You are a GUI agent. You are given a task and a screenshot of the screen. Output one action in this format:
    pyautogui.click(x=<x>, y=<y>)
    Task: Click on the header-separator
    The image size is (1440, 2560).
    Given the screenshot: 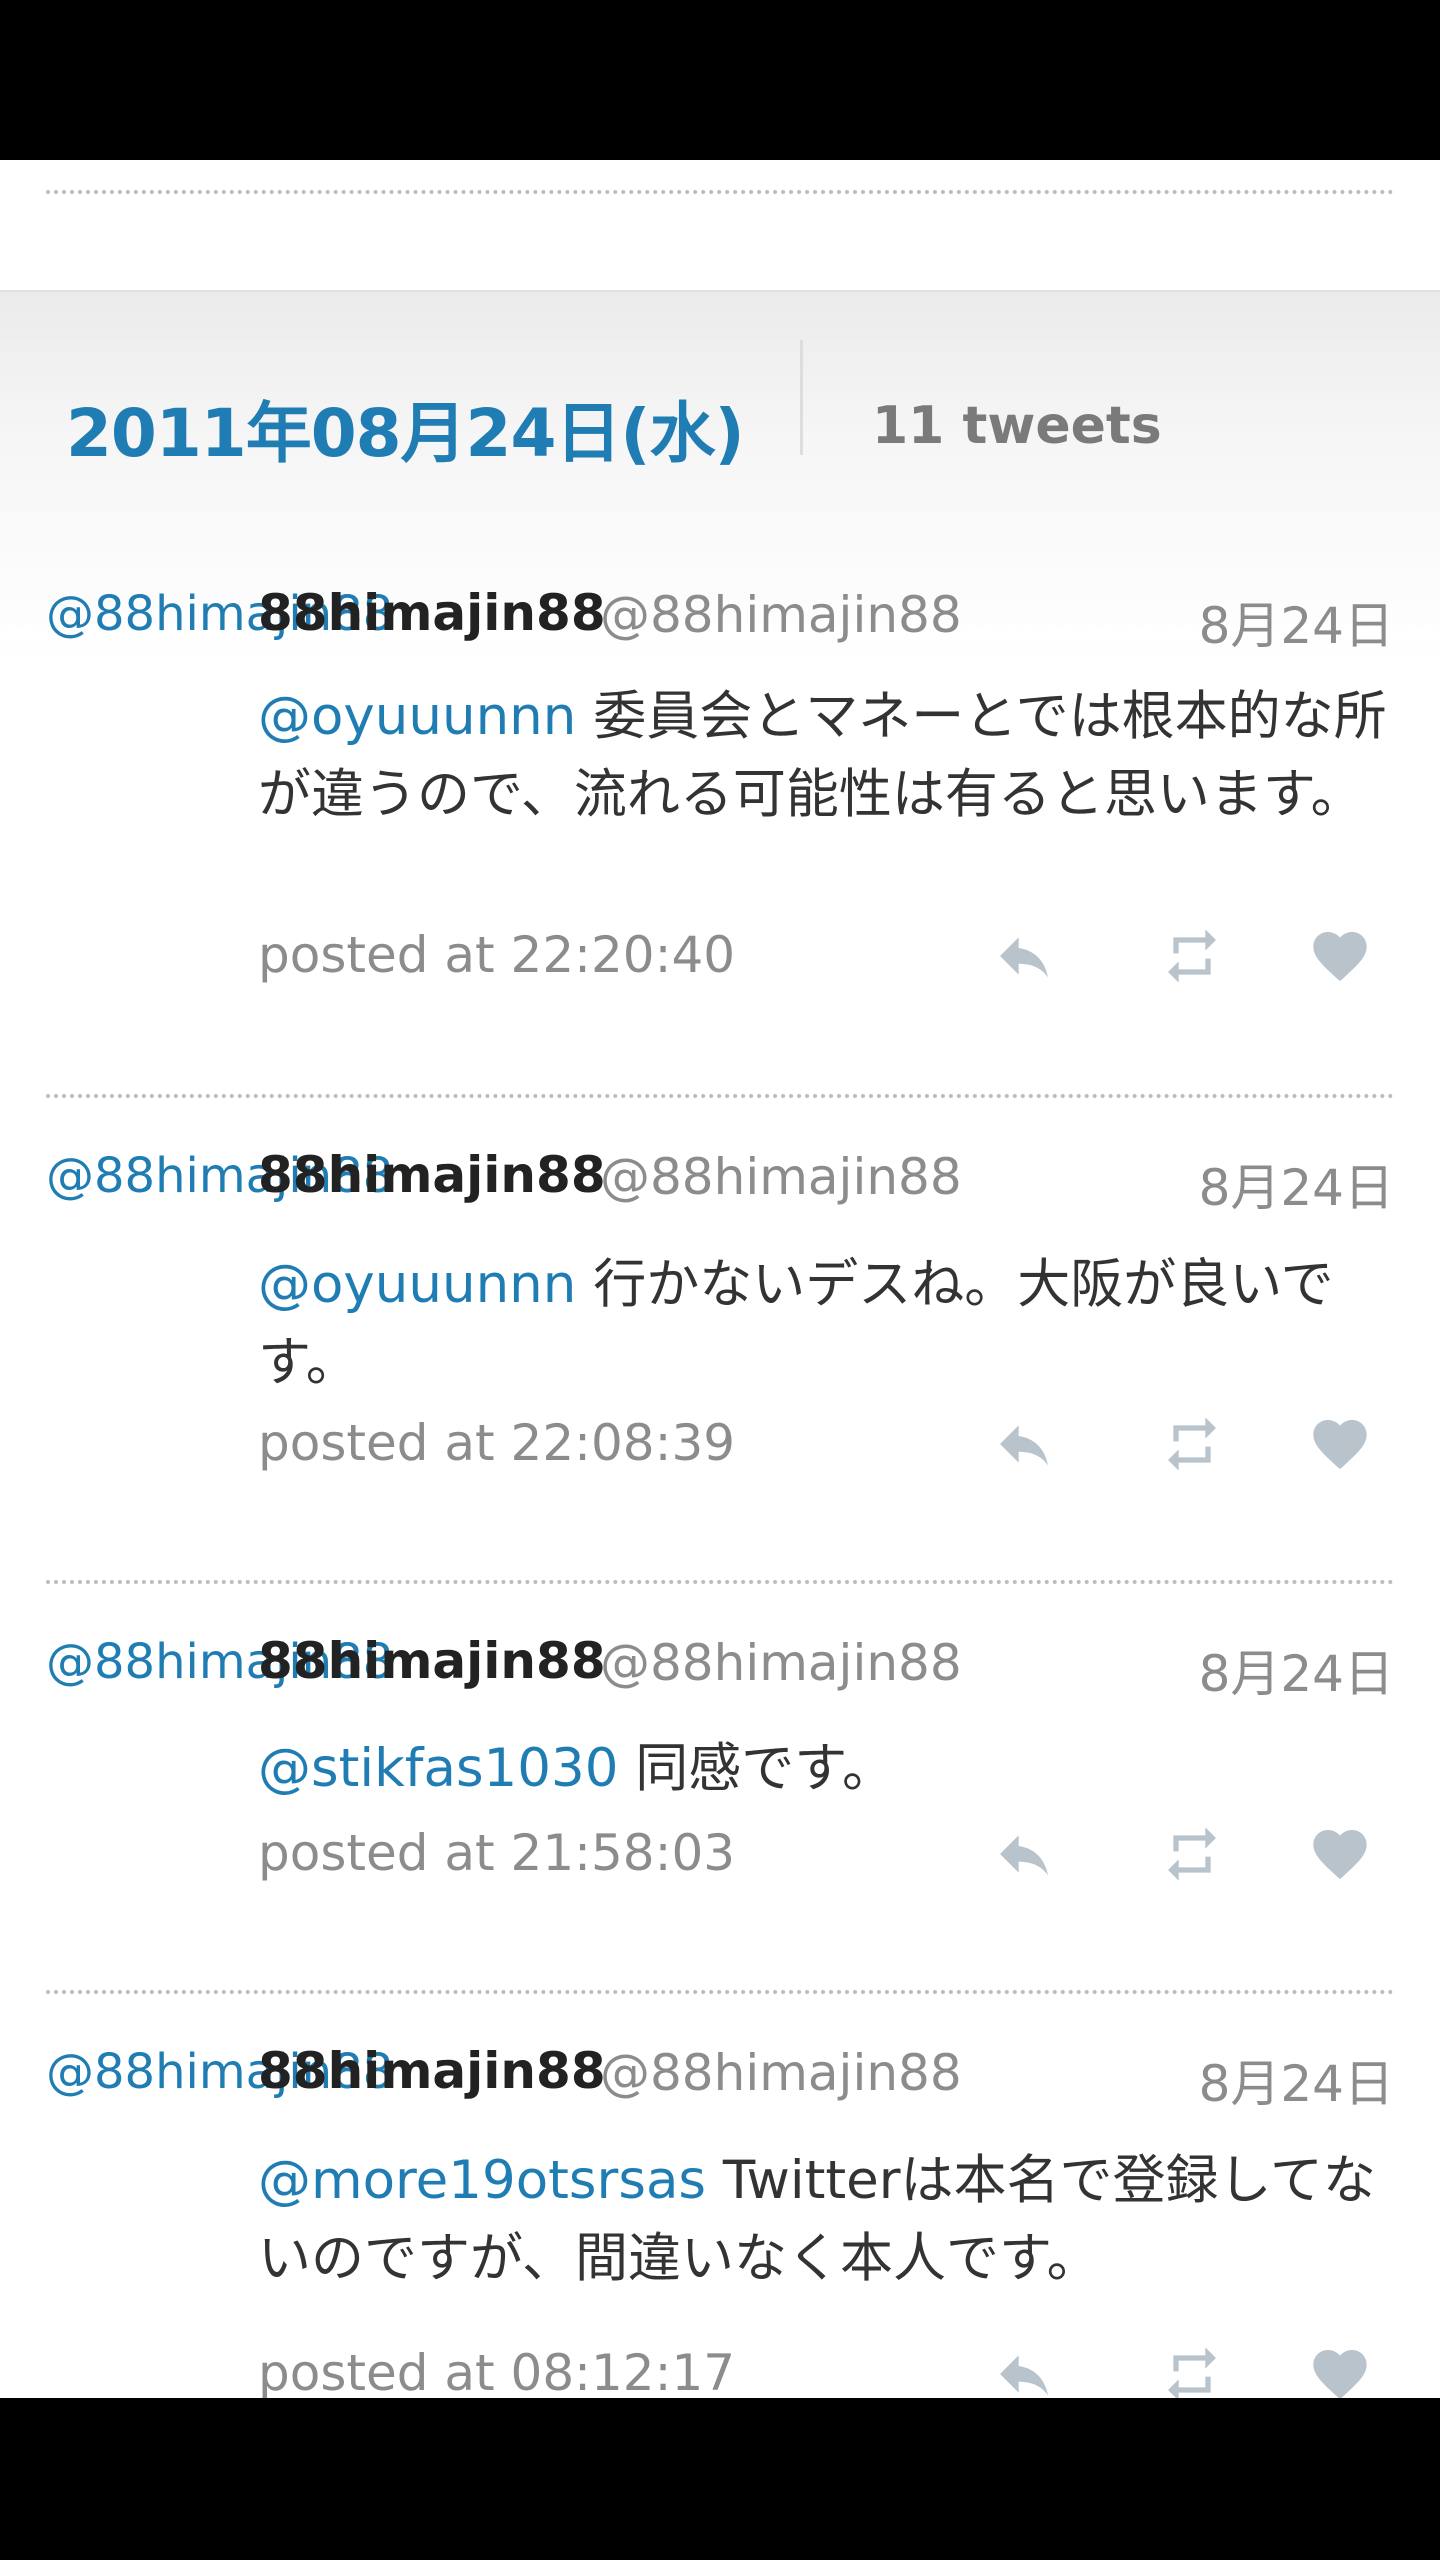 What is the action you would take?
    pyautogui.click(x=801, y=397)
    